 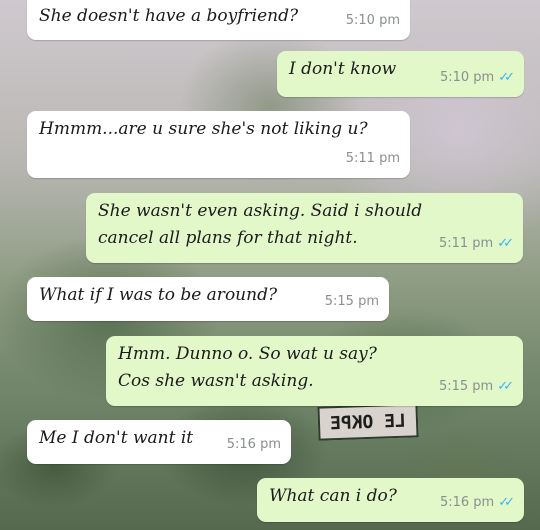 I want to click on message-meta: 5:10 pm ✓✓, so click(x=477, y=77).